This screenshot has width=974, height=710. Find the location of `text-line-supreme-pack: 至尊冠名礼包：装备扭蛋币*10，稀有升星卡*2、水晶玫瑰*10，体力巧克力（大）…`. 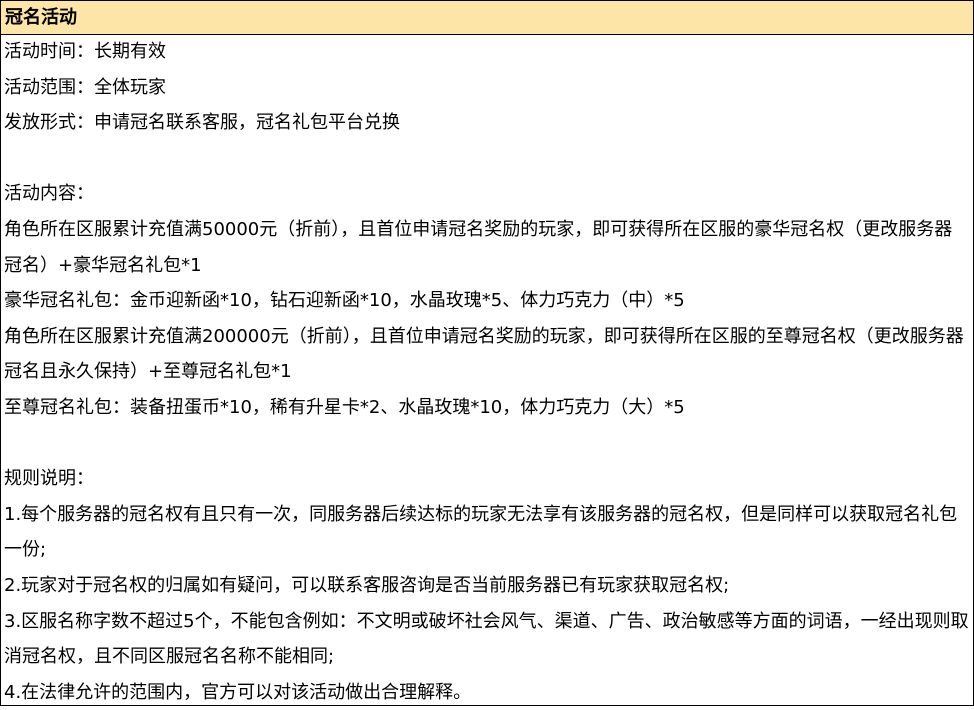

text-line-supreme-pack: 至尊冠名礼包：装备扭蛋币*10，稀有升星卡*2、水晶玫瑰*10，体力巧克力（大）… is located at coordinates (344, 407).